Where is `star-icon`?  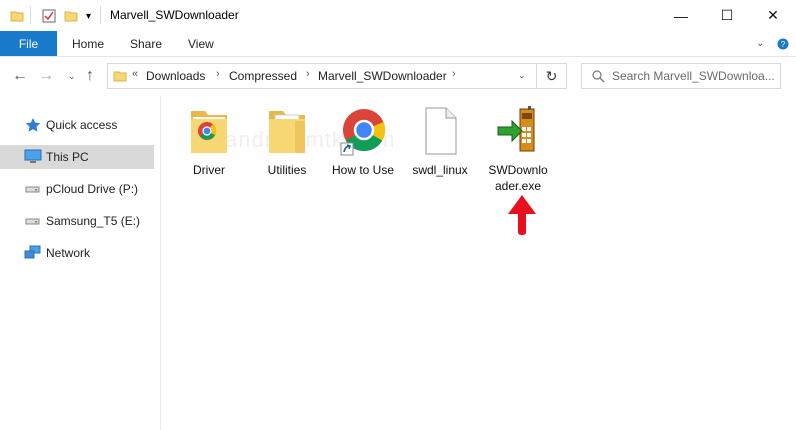 star-icon is located at coordinates (33, 125).